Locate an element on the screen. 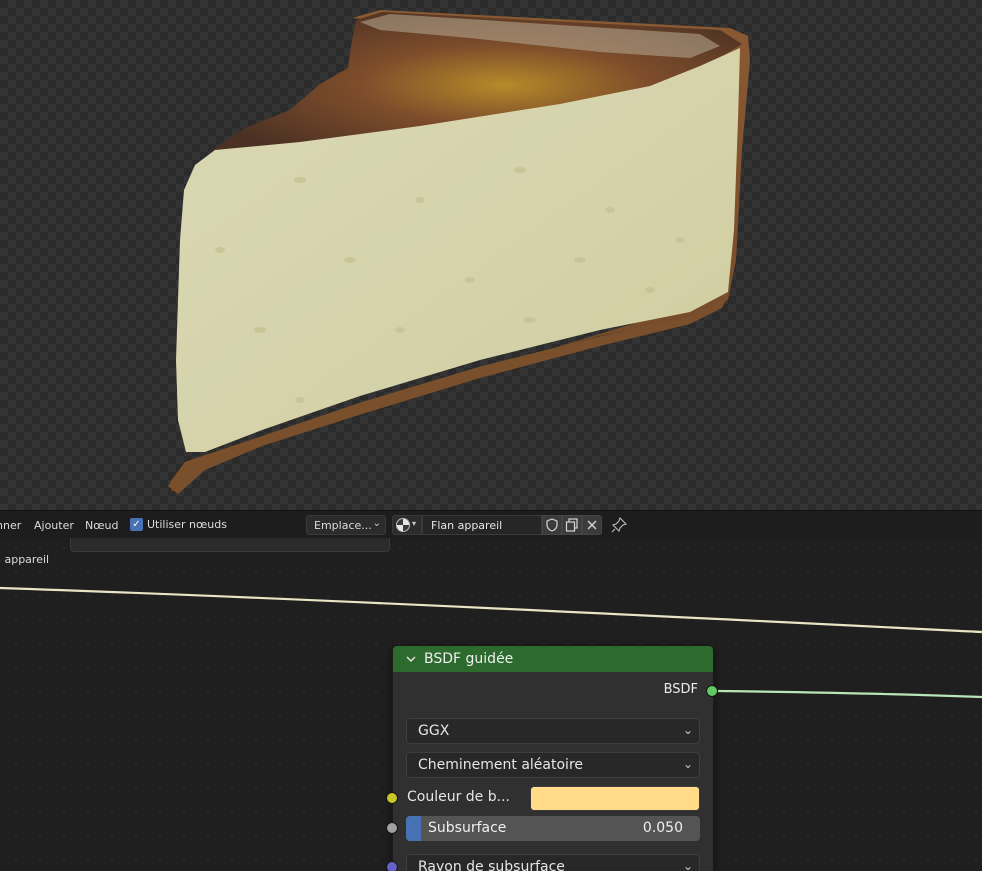  checkmark-icon: ✓ is located at coordinates (136, 524).